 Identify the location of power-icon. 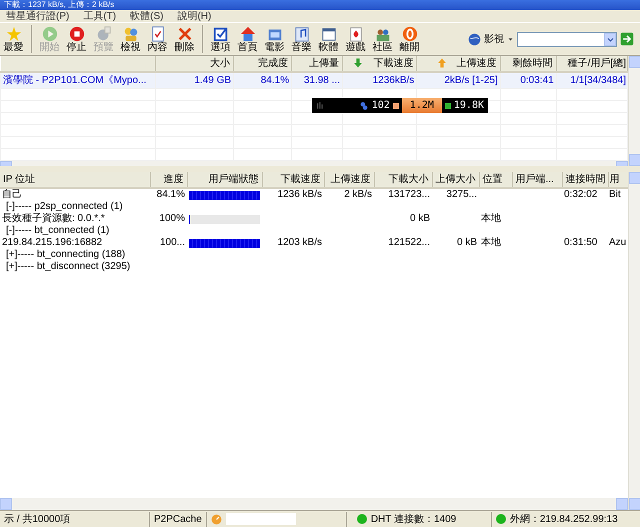
(410, 34).